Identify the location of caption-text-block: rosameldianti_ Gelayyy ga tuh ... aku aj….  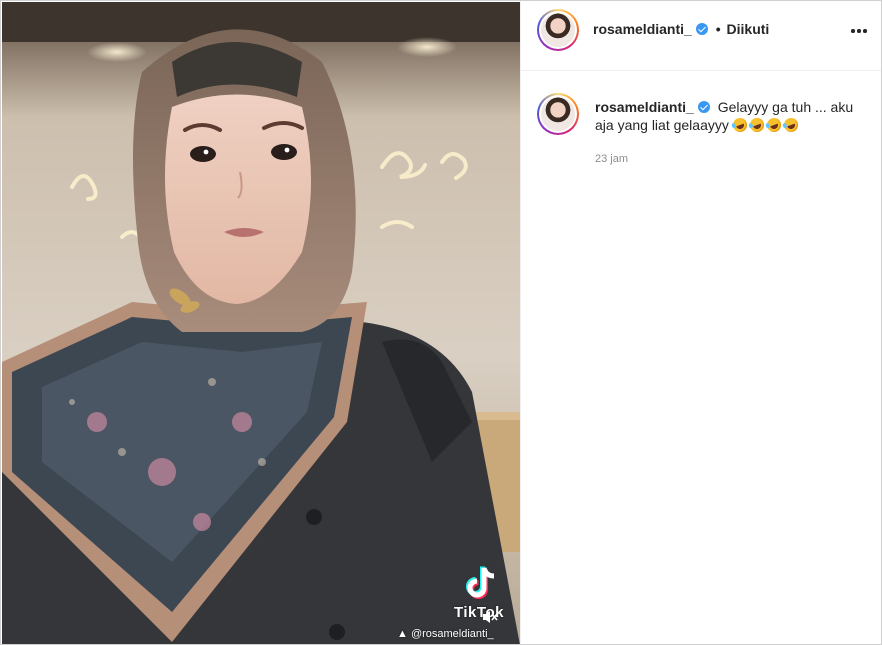
(725, 116).